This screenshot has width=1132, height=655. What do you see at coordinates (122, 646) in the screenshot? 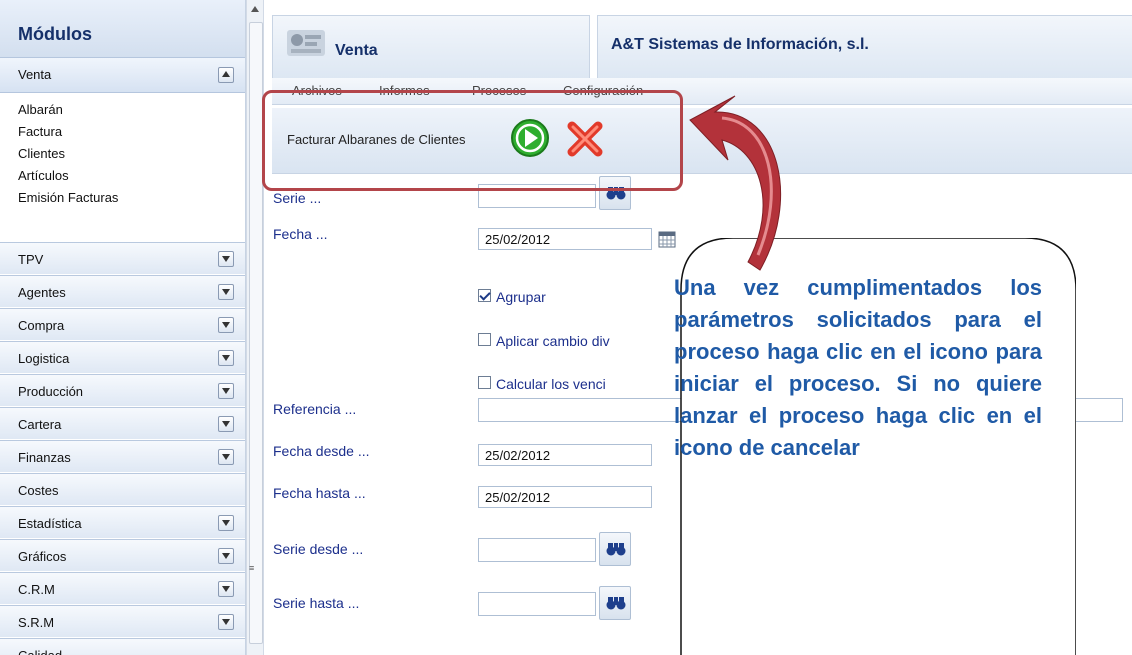
I see `module-calidad: Calidad` at bounding box center [122, 646].